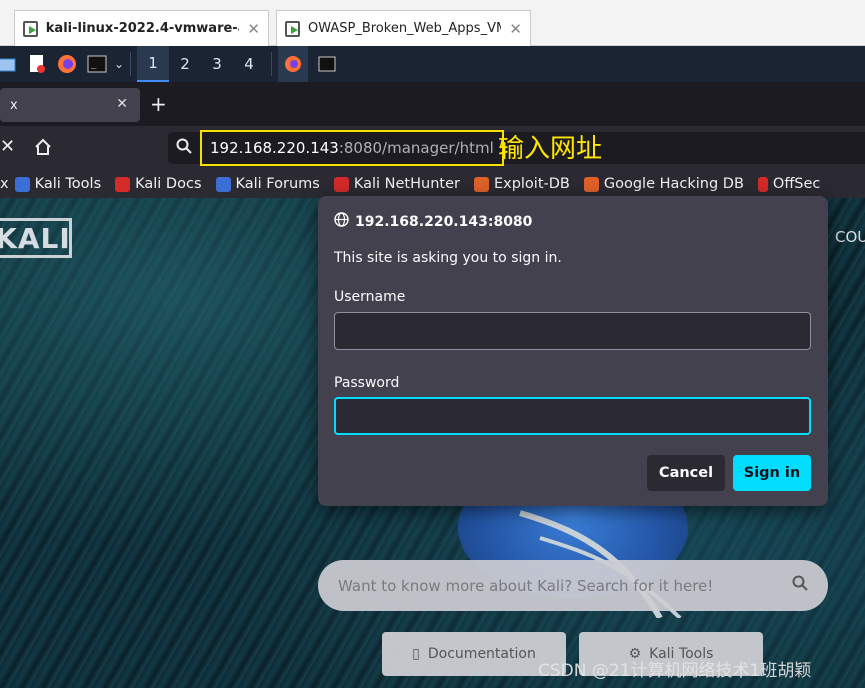 Image resolution: width=865 pixels, height=688 pixels. I want to click on nav-link-partial: COU, so click(850, 237).